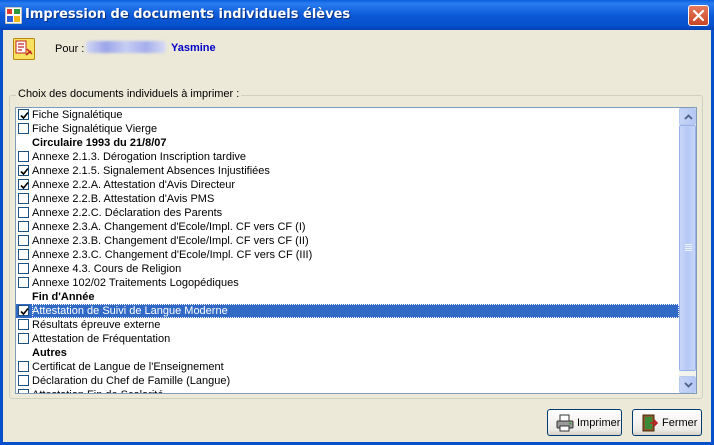  What do you see at coordinates (347, 297) in the screenshot?
I see `list-section-header: Fin d'Année` at bounding box center [347, 297].